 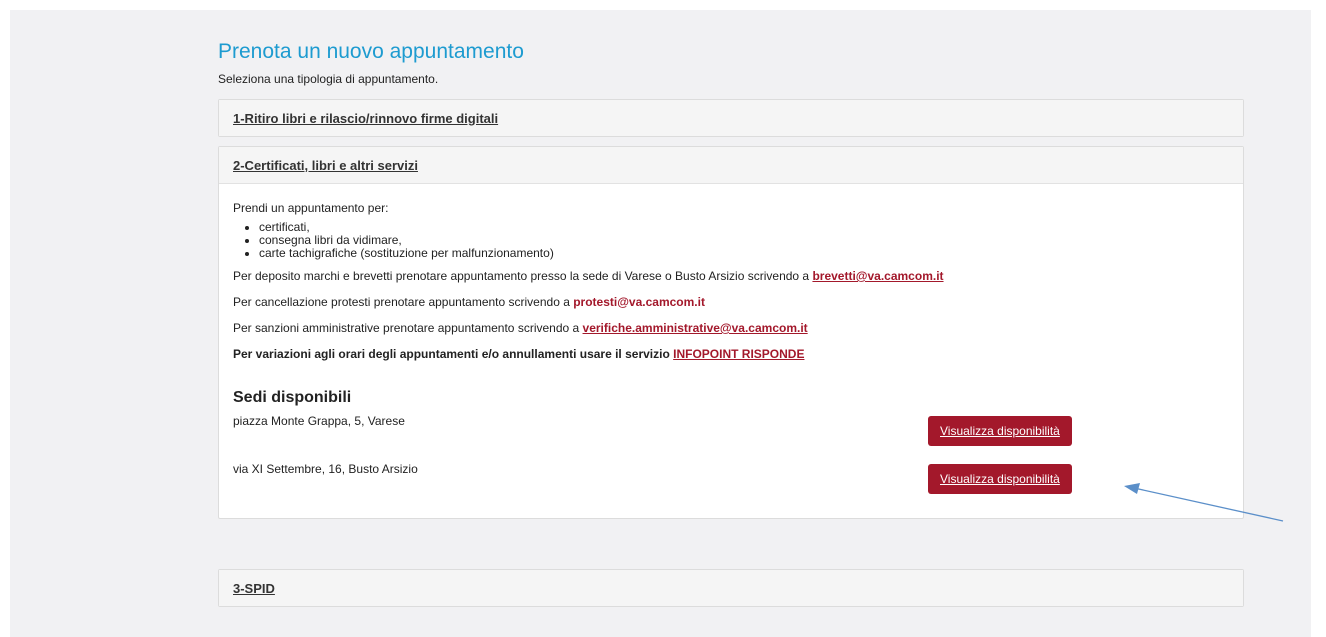 What do you see at coordinates (738, 354) in the screenshot?
I see `infopoint-risponde-link: INFOPOINT RISPONDE` at bounding box center [738, 354].